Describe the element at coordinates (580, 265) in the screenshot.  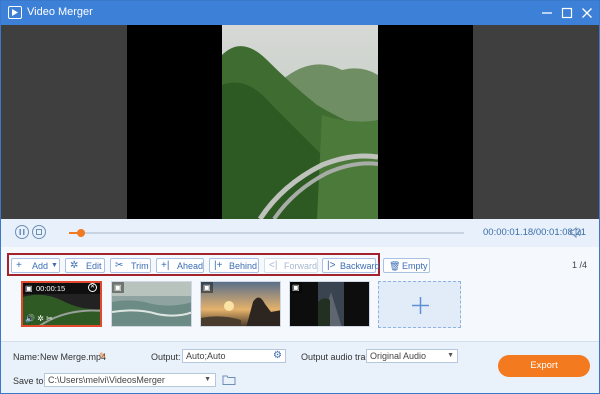
I see `page-counter: 1 /4` at that location.